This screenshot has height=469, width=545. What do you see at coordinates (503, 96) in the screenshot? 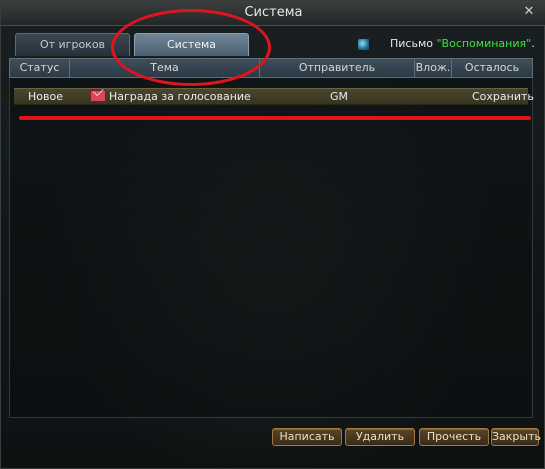
I see `mail-remaining: Сохранить` at bounding box center [503, 96].